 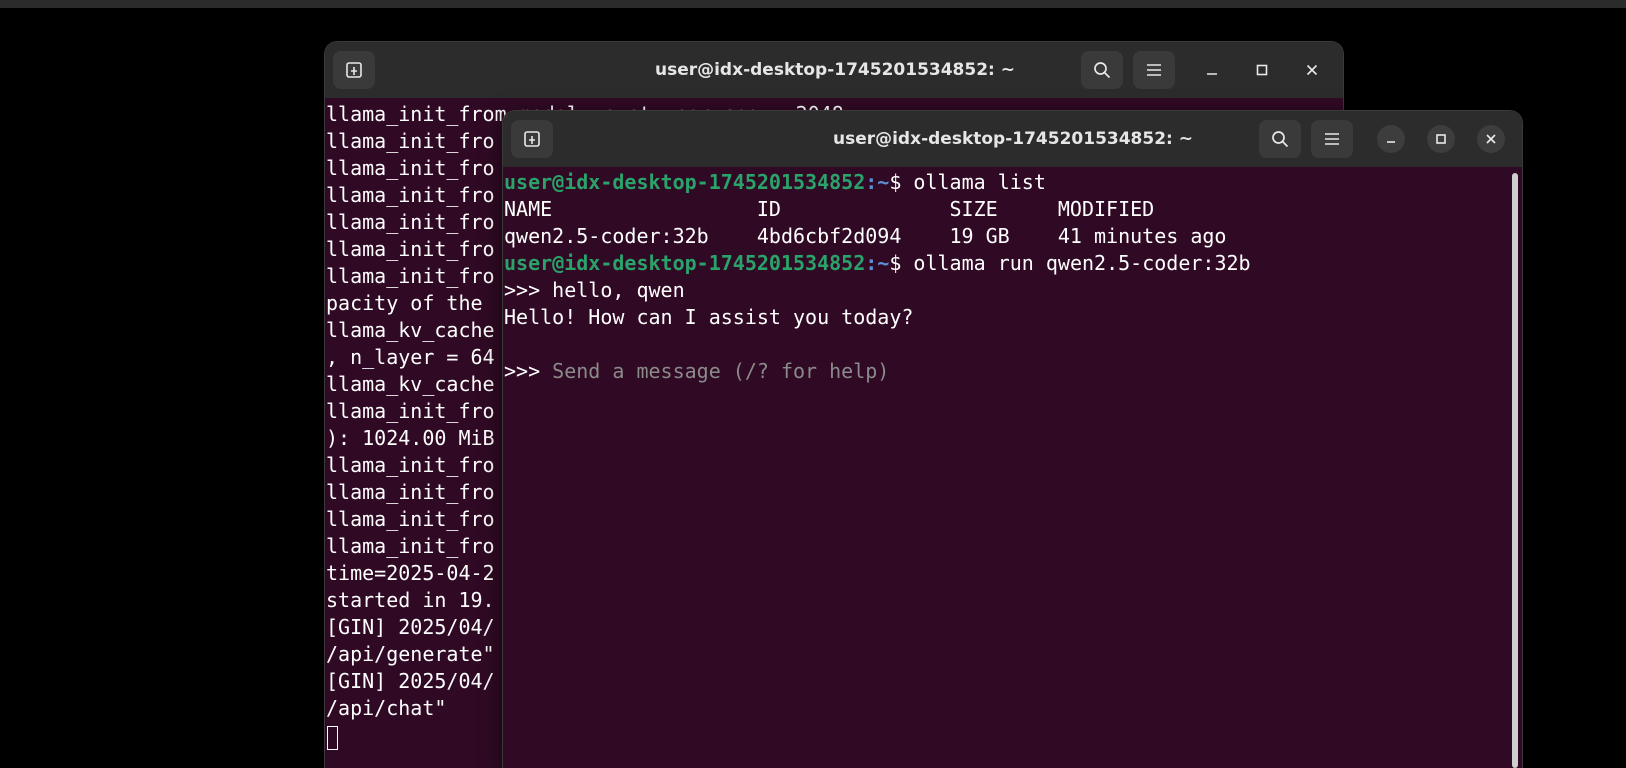 I want to click on terminal-scrollbar, so click(x=1515, y=470).